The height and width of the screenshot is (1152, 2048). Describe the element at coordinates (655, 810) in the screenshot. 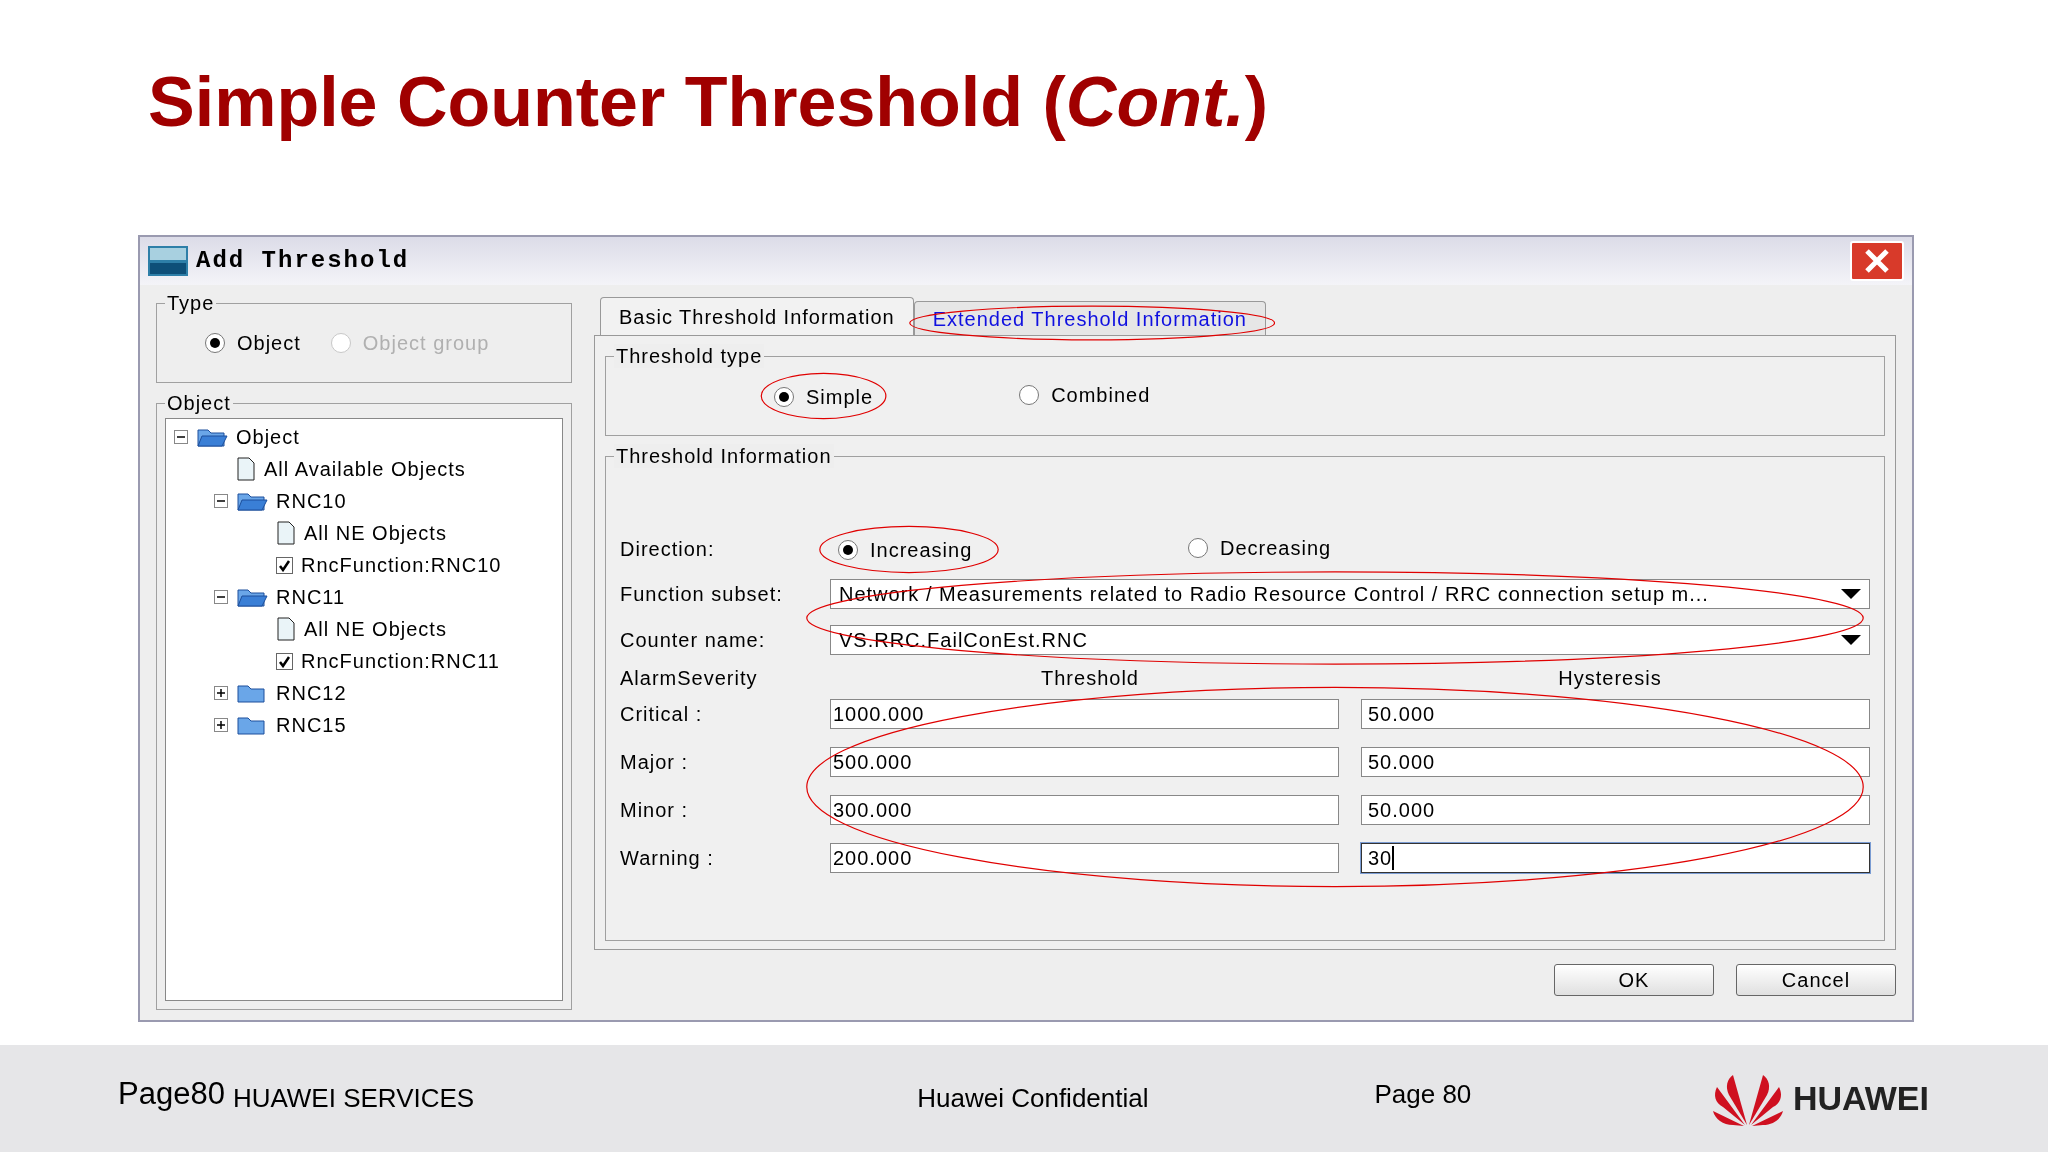

I see `row-label: Minor :` at that location.